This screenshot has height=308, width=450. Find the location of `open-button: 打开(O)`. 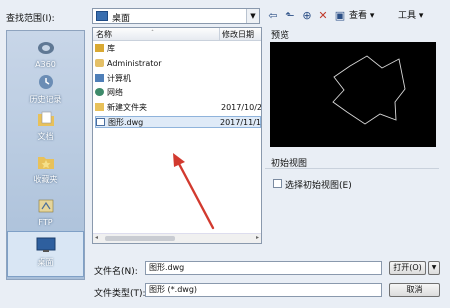

open-button: 打开(O) is located at coordinates (407, 268).